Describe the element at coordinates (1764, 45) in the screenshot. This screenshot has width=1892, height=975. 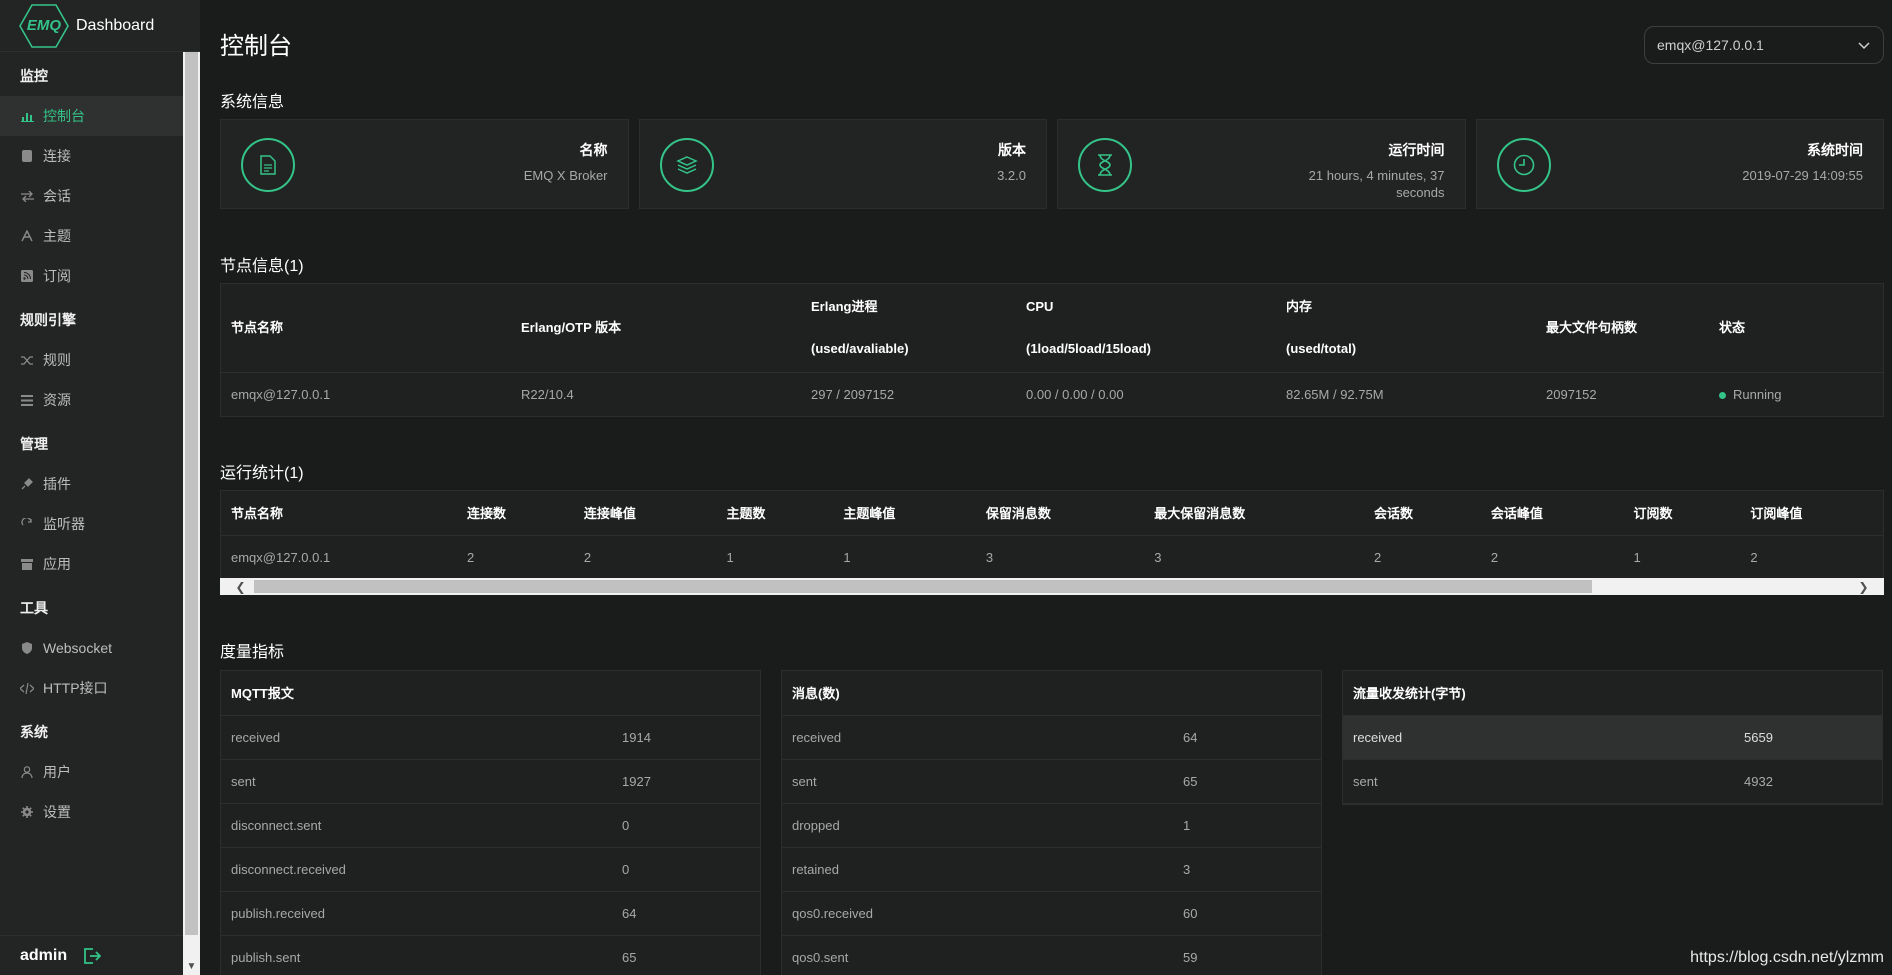
I see `node-select: emqx@127.0.0.1` at that location.